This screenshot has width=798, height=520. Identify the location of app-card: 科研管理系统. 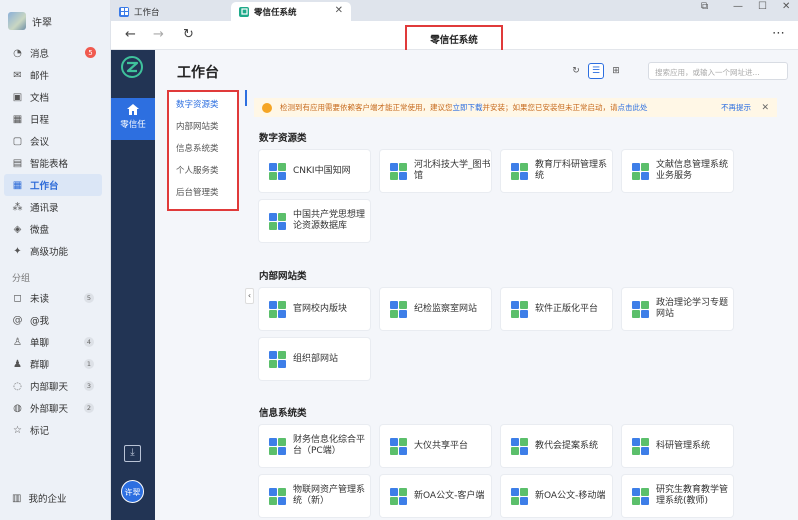
(677, 446).